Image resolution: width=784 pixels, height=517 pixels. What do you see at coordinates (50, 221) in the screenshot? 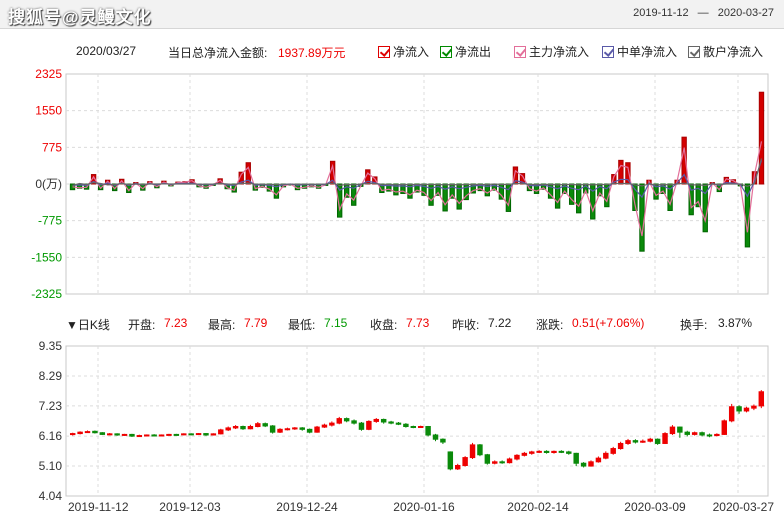
I see `flow-ytick-label: -775` at bounding box center [50, 221].